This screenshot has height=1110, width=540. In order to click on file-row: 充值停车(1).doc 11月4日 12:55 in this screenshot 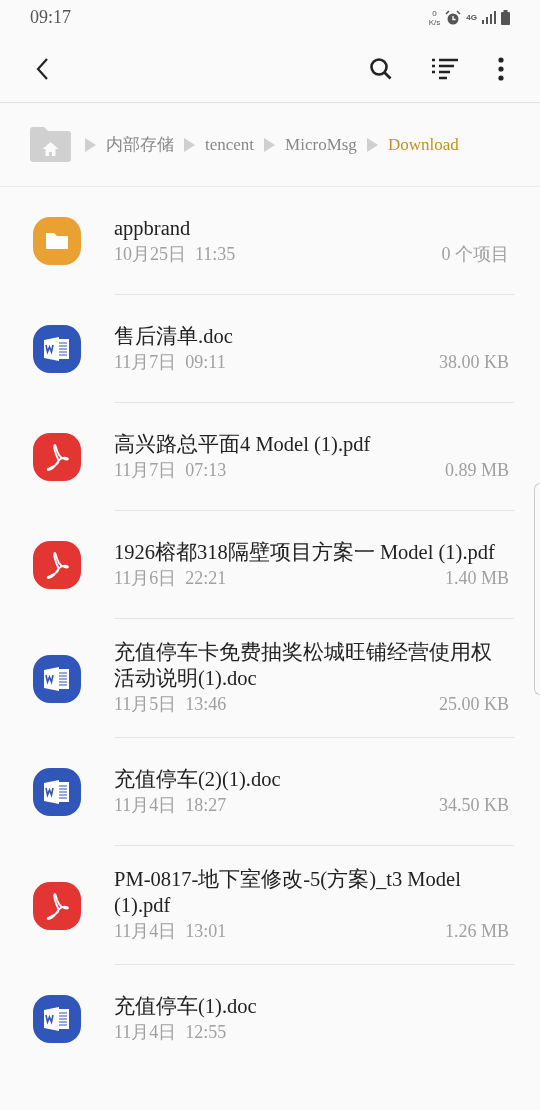, I will do `click(270, 1019)`.